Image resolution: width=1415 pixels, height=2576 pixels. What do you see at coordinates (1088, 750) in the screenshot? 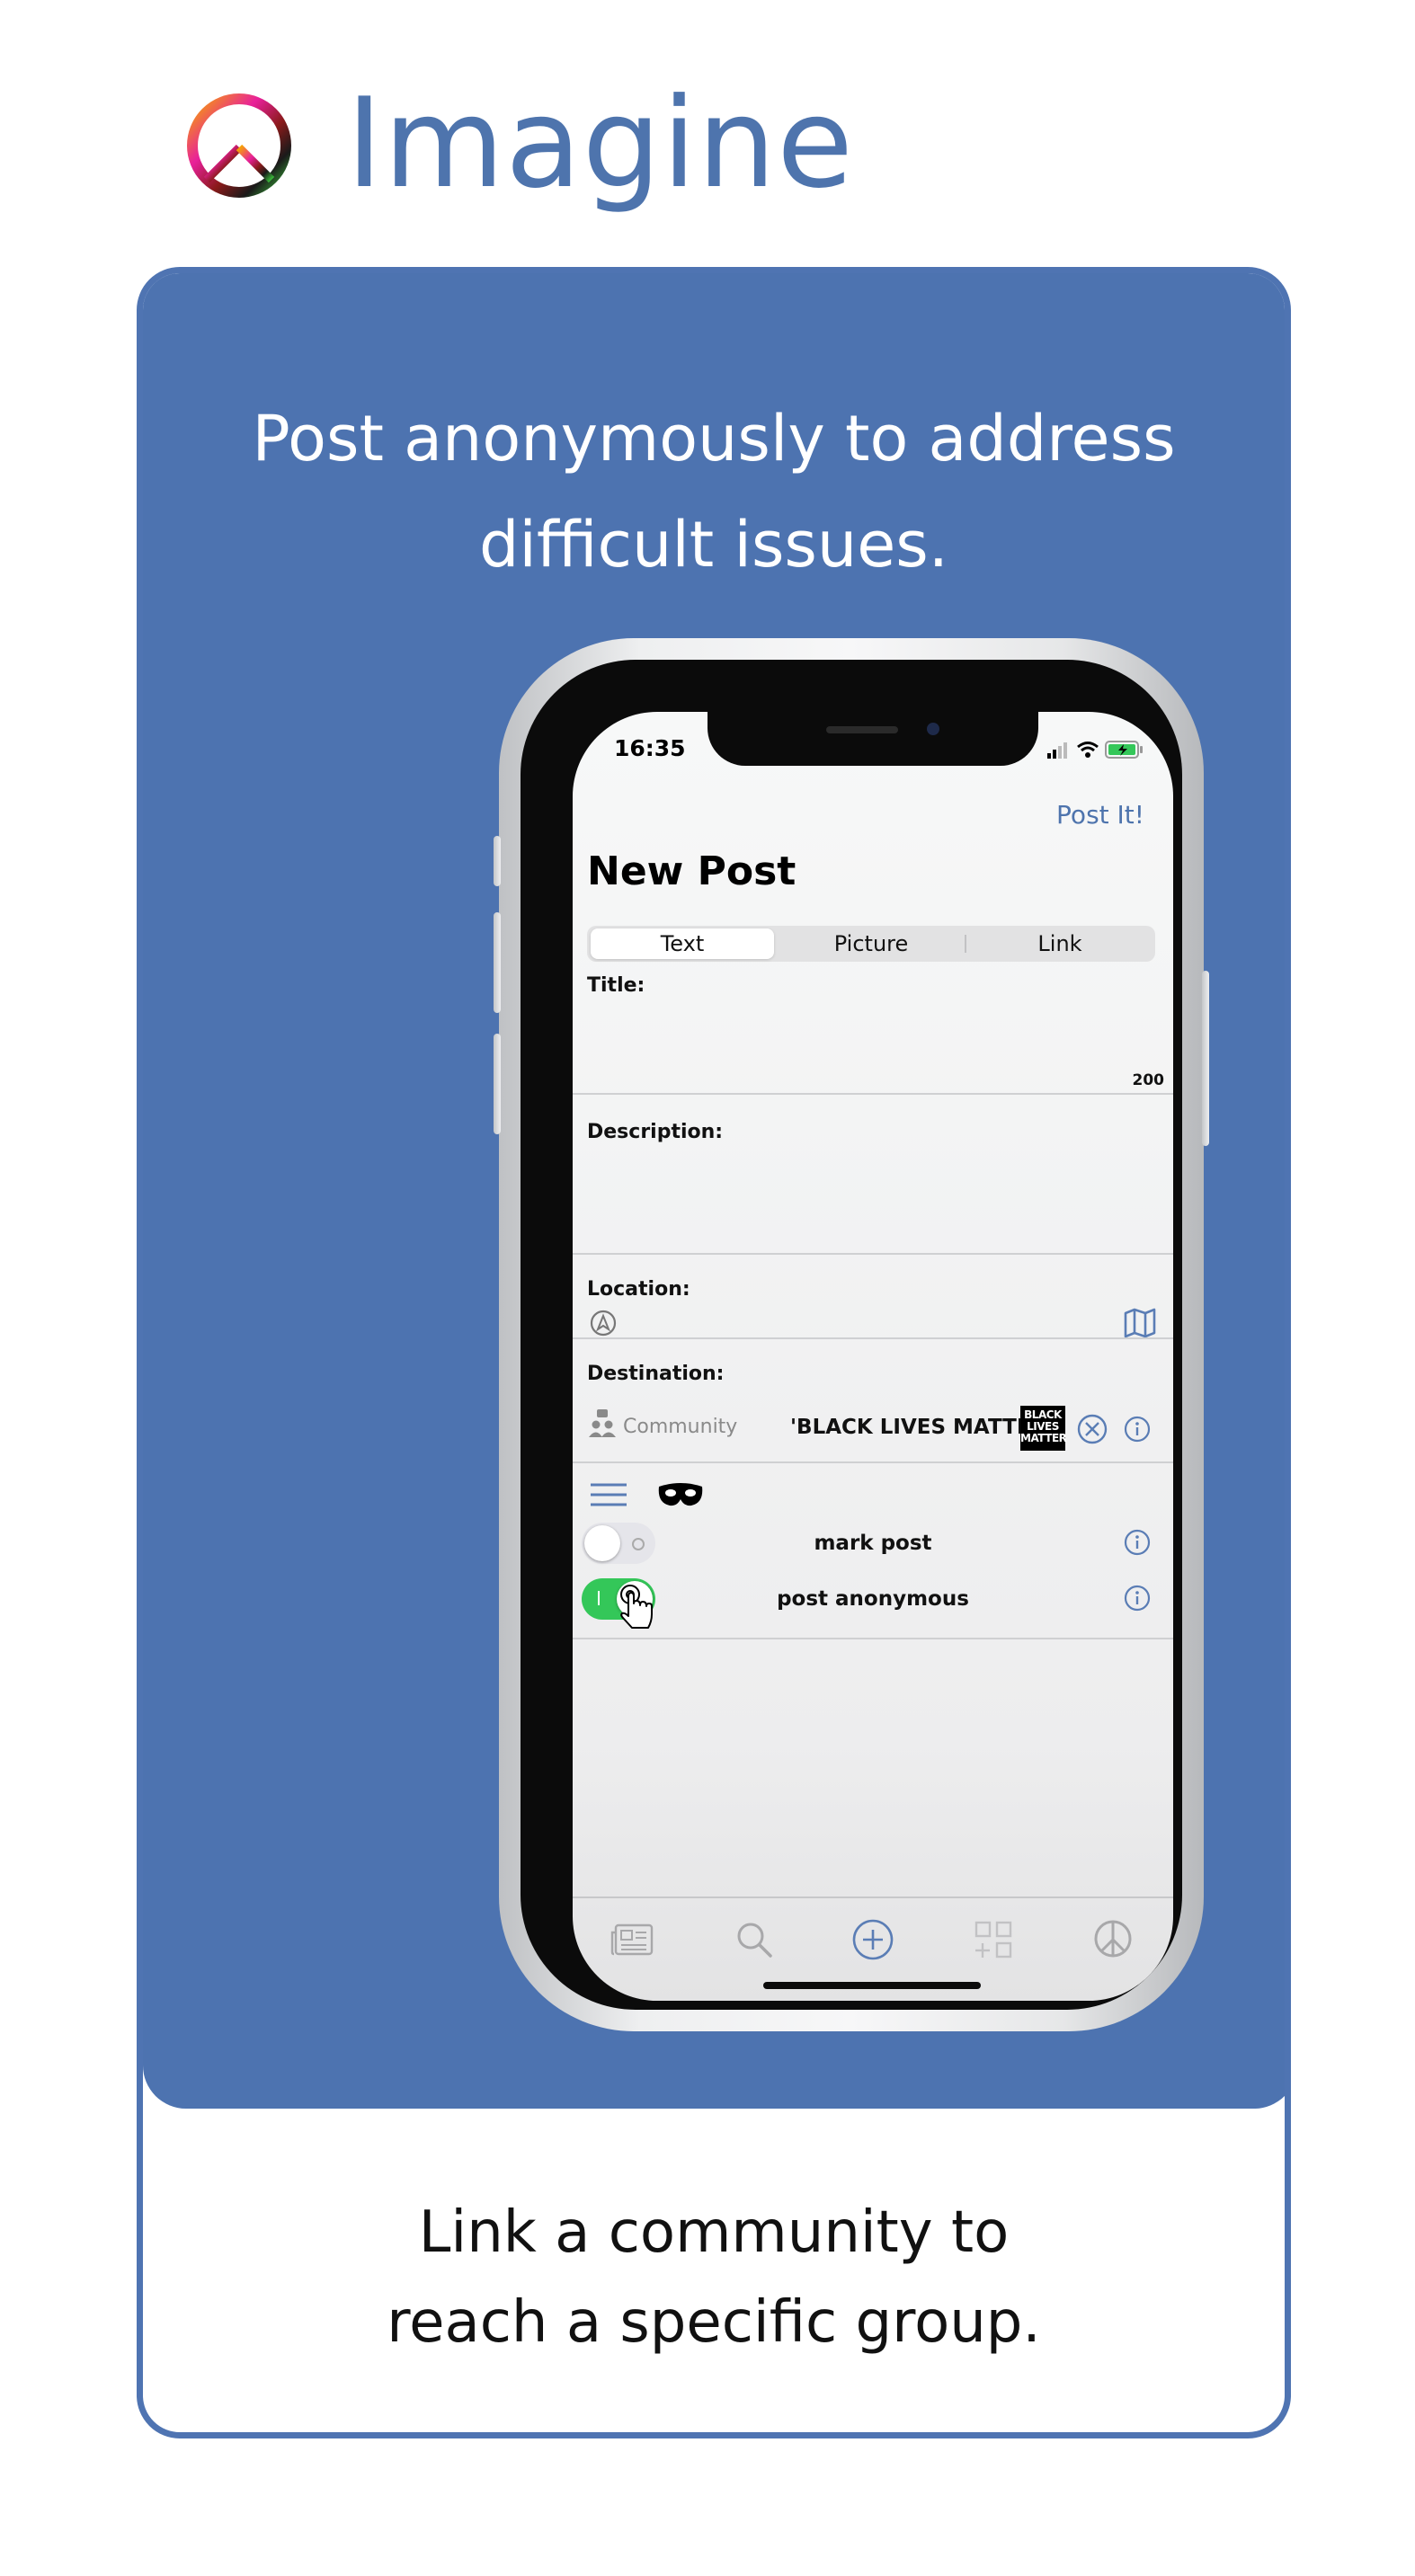
I see `wifi-icon` at bounding box center [1088, 750].